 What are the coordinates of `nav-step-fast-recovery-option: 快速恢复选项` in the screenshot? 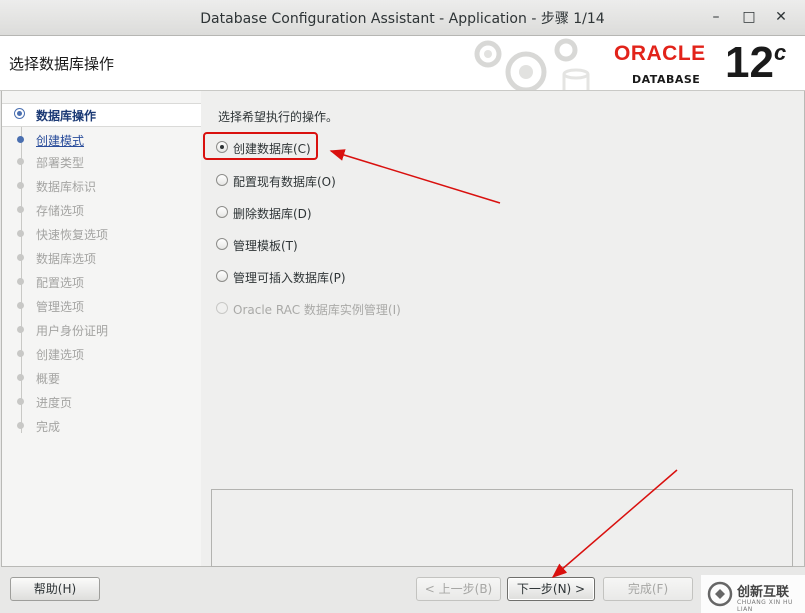 It's located at (101, 234).